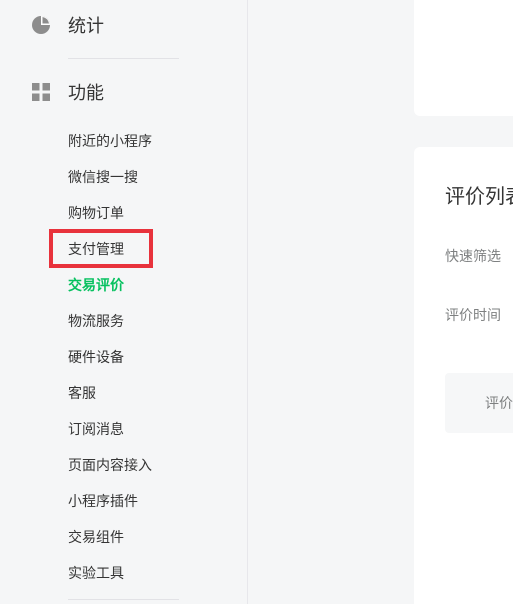  I want to click on highlight-annotation-box, so click(101, 248).